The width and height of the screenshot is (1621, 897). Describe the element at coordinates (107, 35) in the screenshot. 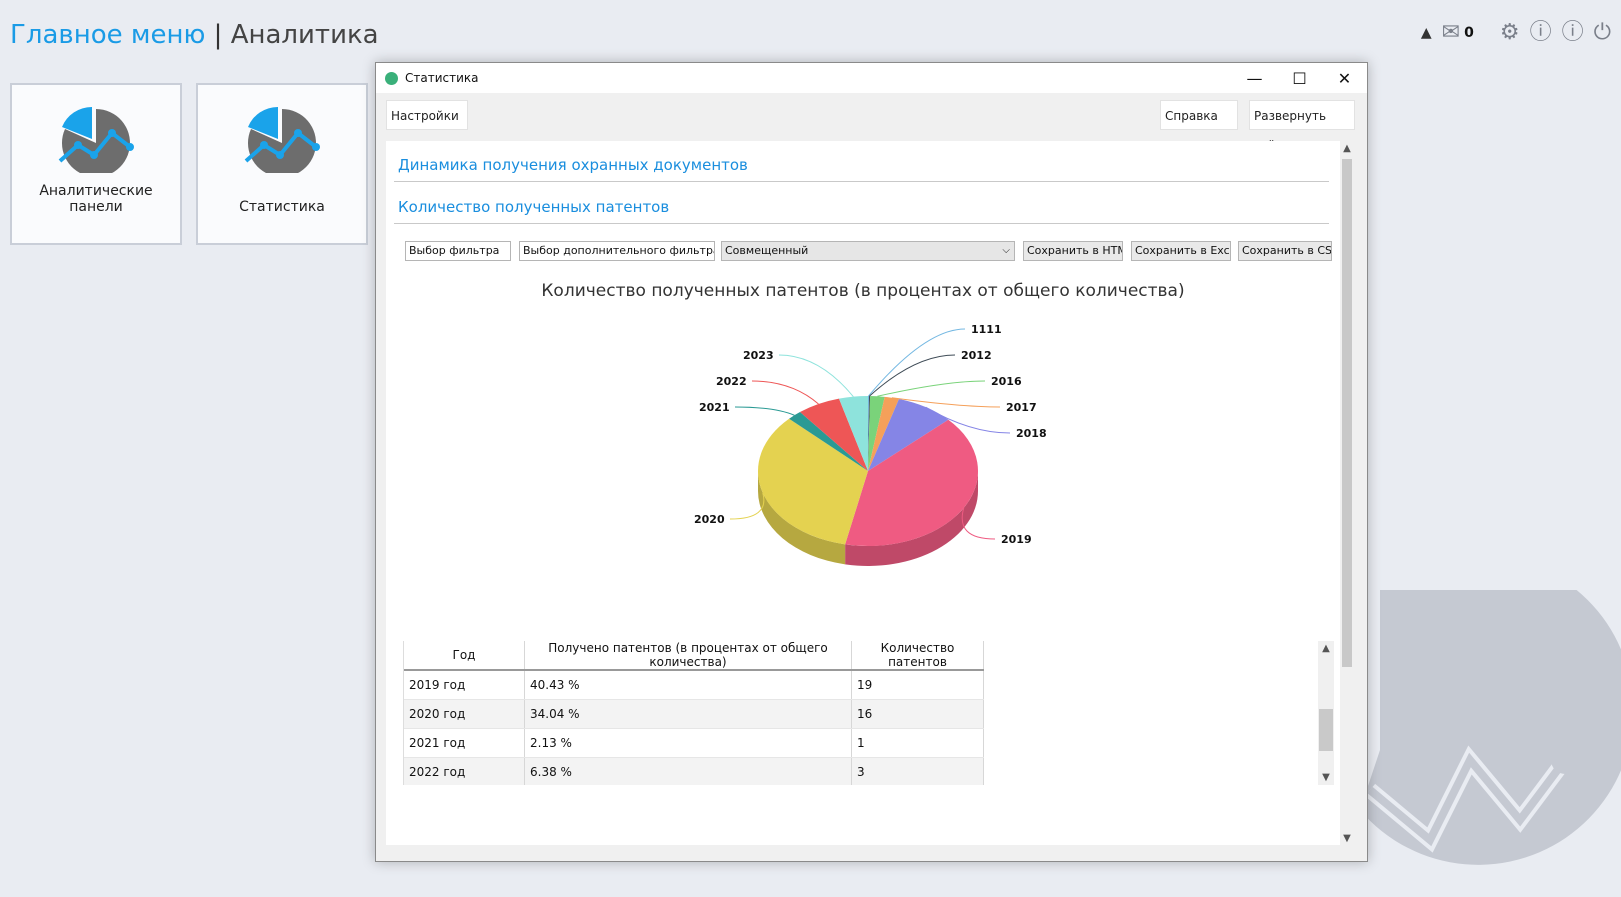

I see `breadcrumb-home-link: Главное меню` at that location.